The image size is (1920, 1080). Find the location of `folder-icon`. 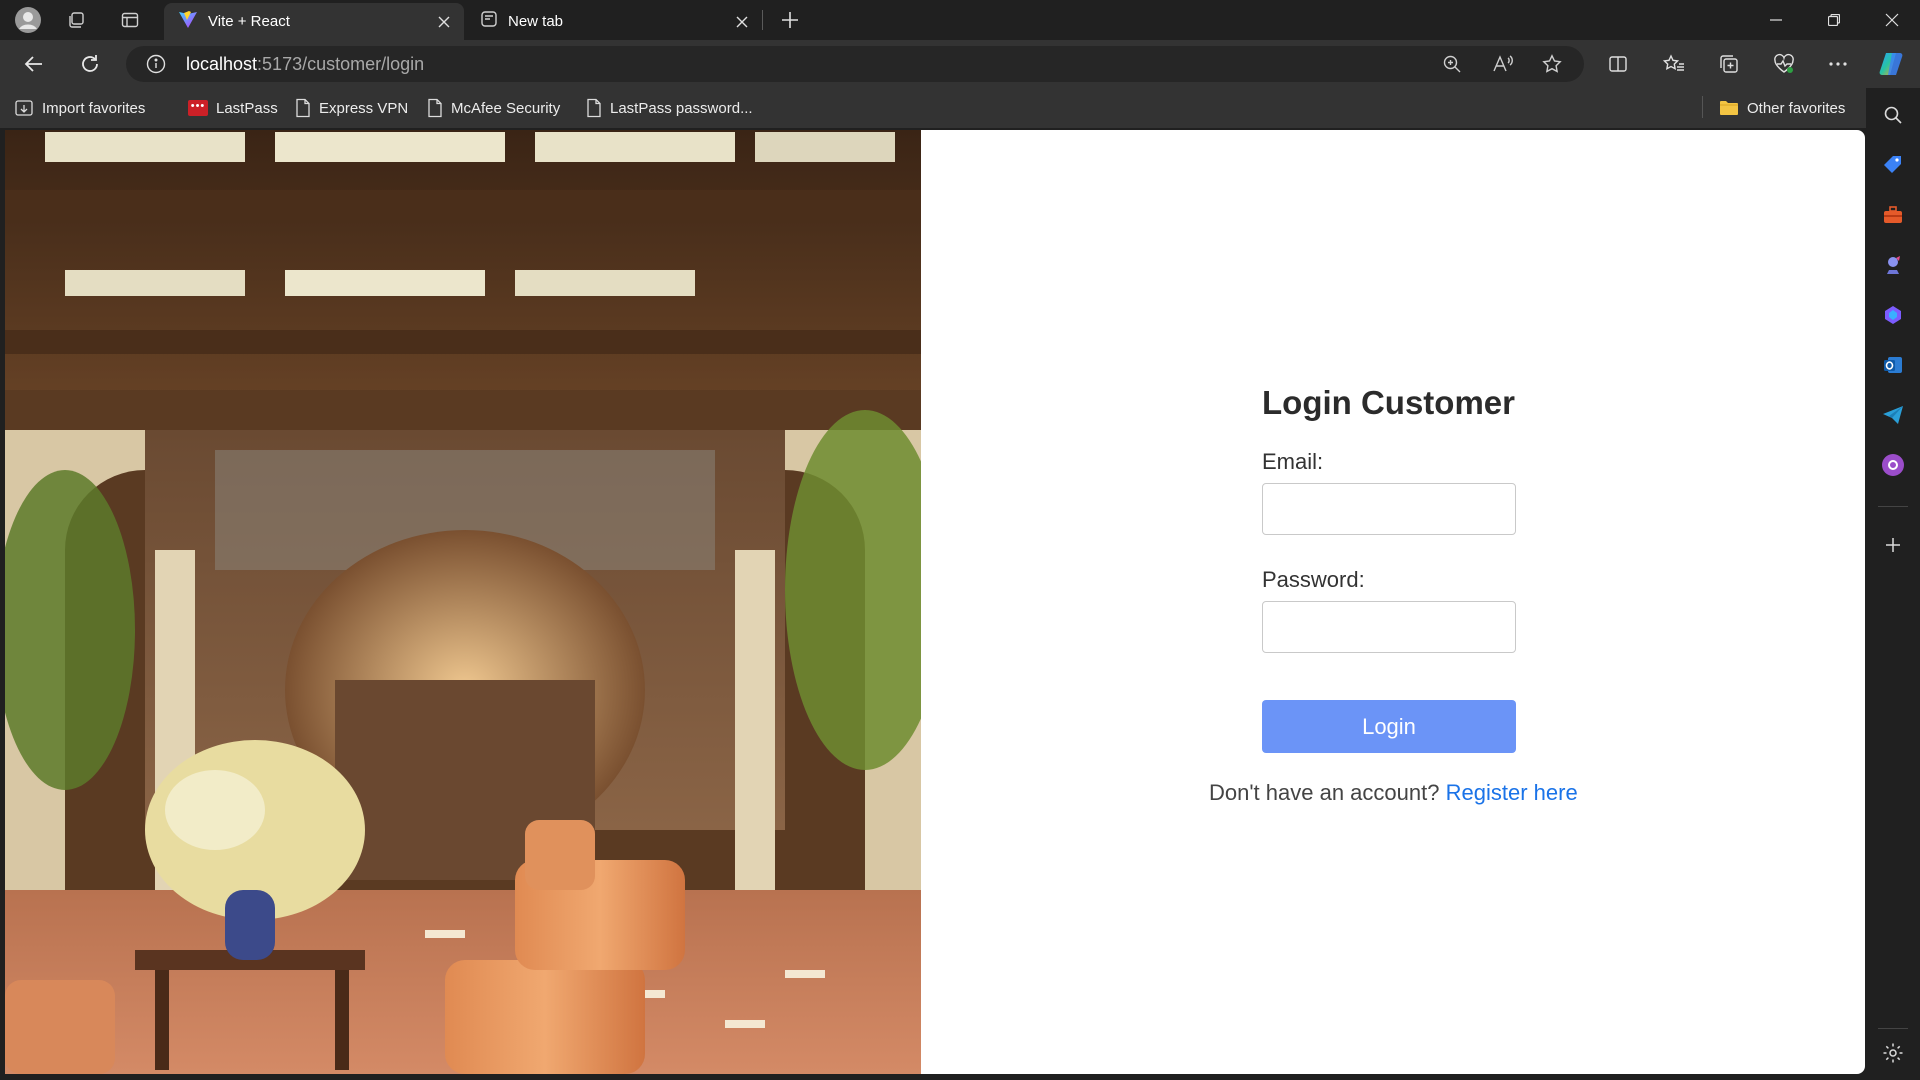

folder-icon is located at coordinates (1729, 108).